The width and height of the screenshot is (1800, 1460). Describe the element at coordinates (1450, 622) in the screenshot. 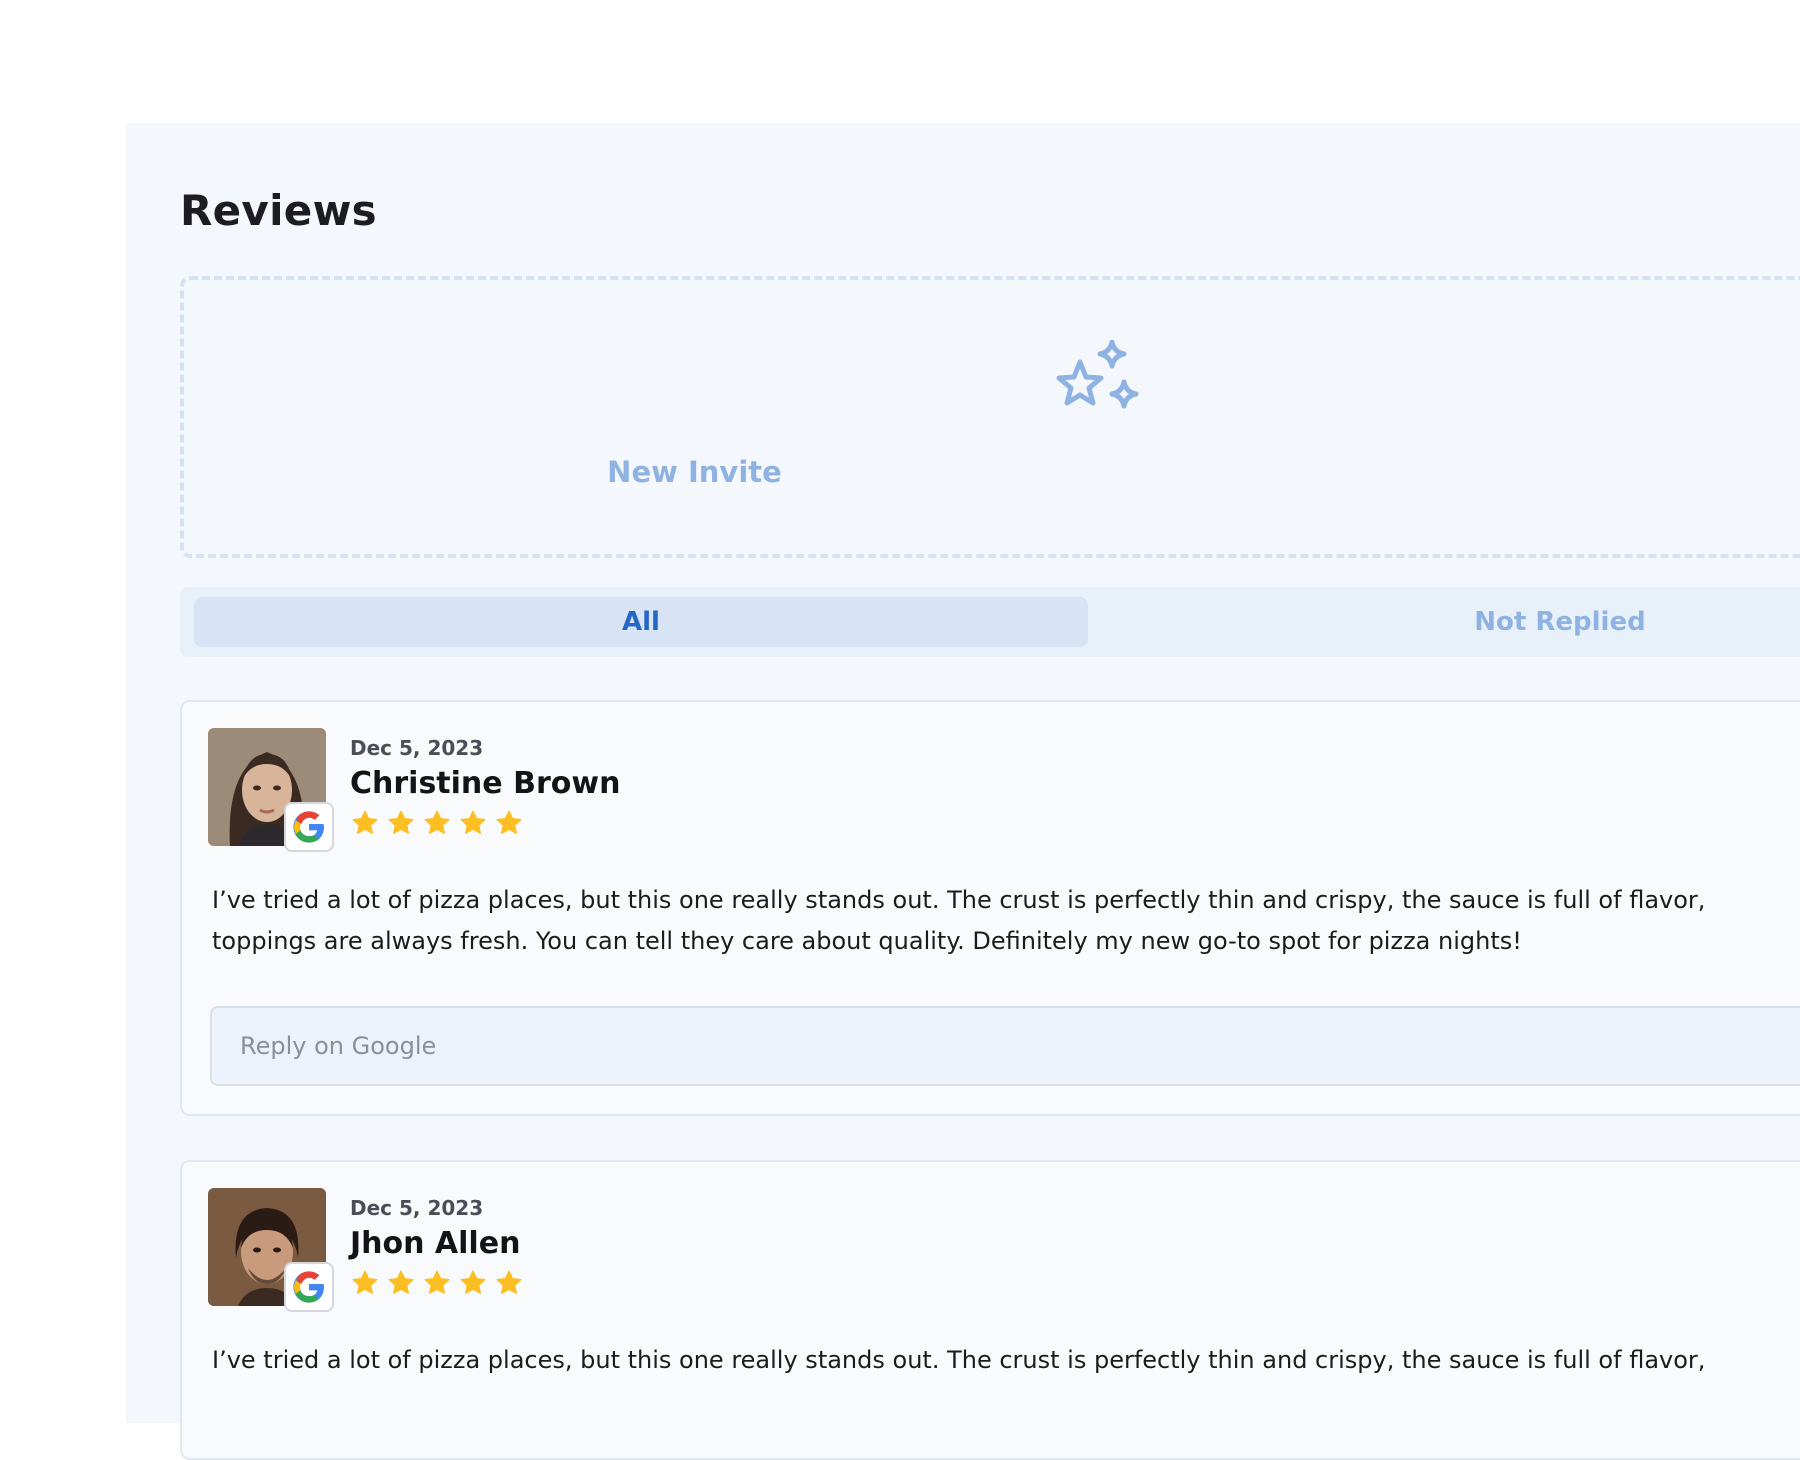

I see `tab-not-replied: Not Replied` at that location.